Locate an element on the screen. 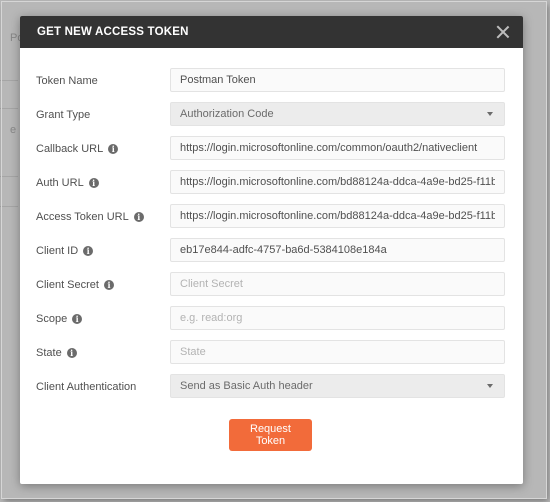 This screenshot has height=502, width=550. client-secret-input is located at coordinates (337, 284).